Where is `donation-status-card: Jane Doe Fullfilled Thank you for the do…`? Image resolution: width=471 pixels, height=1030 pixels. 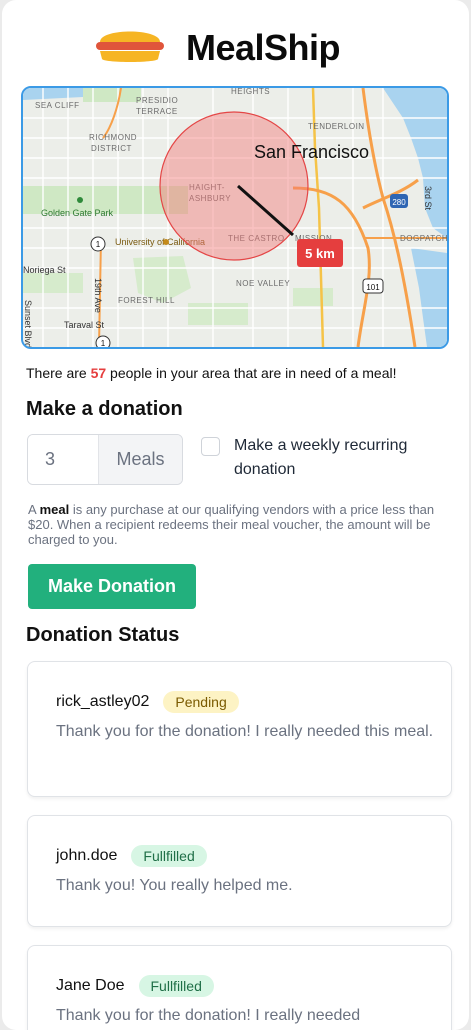
donation-status-card: Jane Doe Fullfilled Thank you for the do… is located at coordinates (239, 987).